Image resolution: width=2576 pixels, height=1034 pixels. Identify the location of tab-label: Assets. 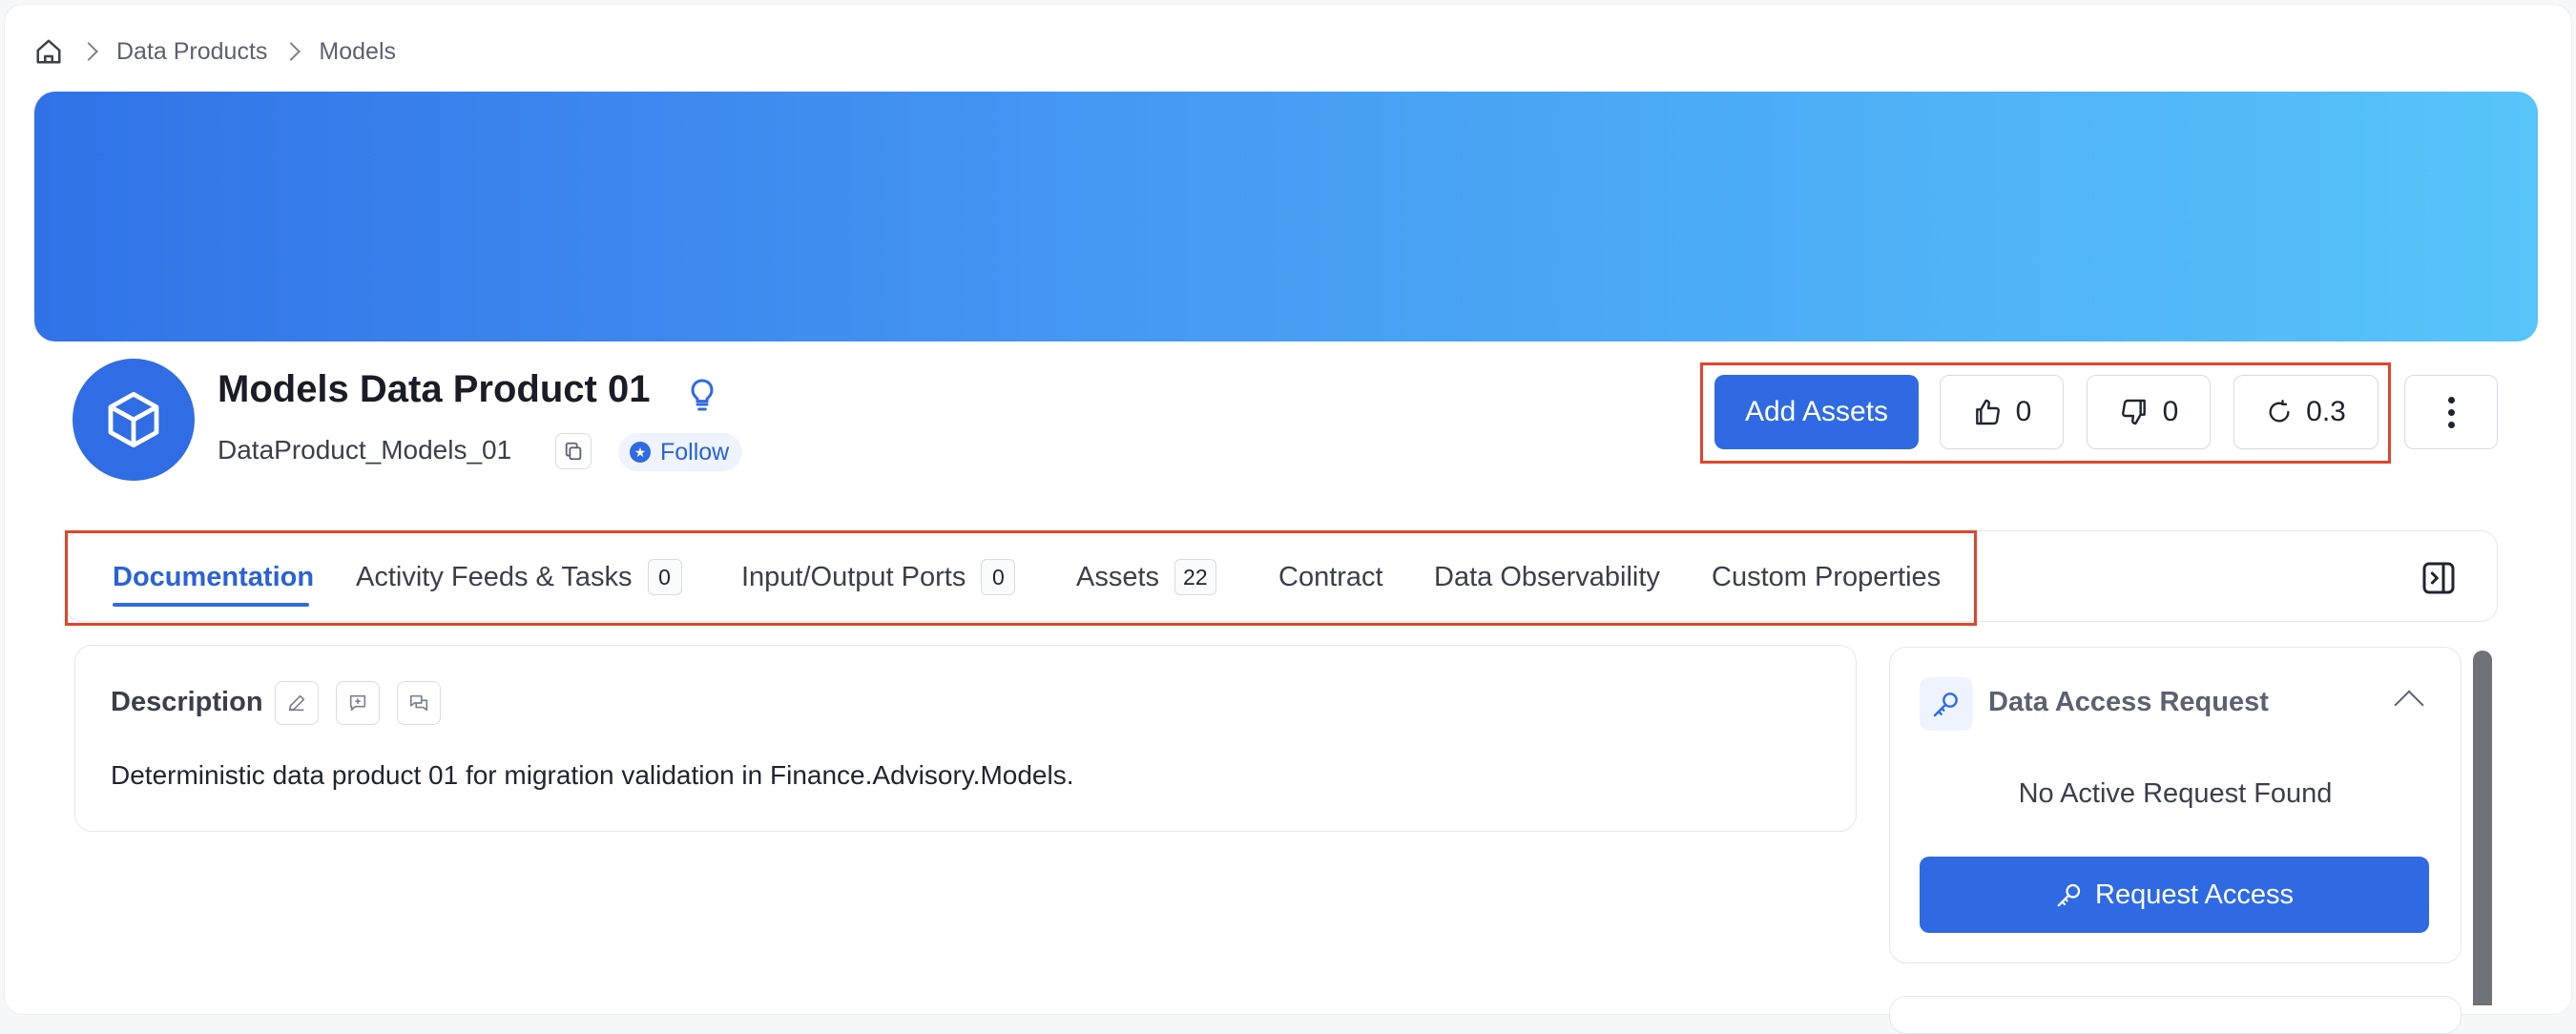
(1118, 576).